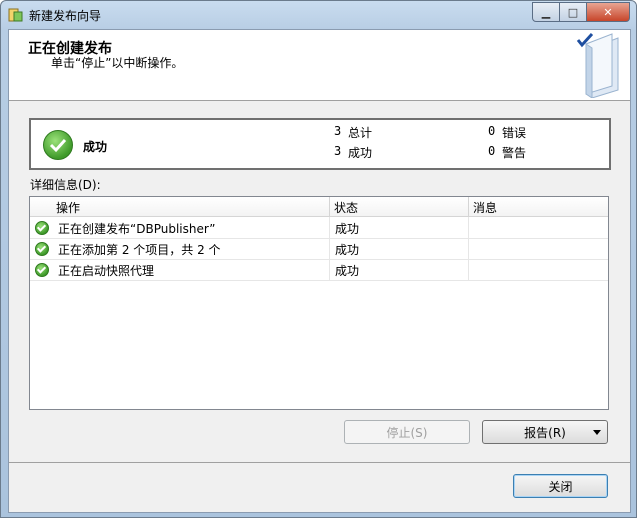  Describe the element at coordinates (318, 15) in the screenshot. I see `title-bar: 新建发布向导 ▁ □ ✕` at that location.